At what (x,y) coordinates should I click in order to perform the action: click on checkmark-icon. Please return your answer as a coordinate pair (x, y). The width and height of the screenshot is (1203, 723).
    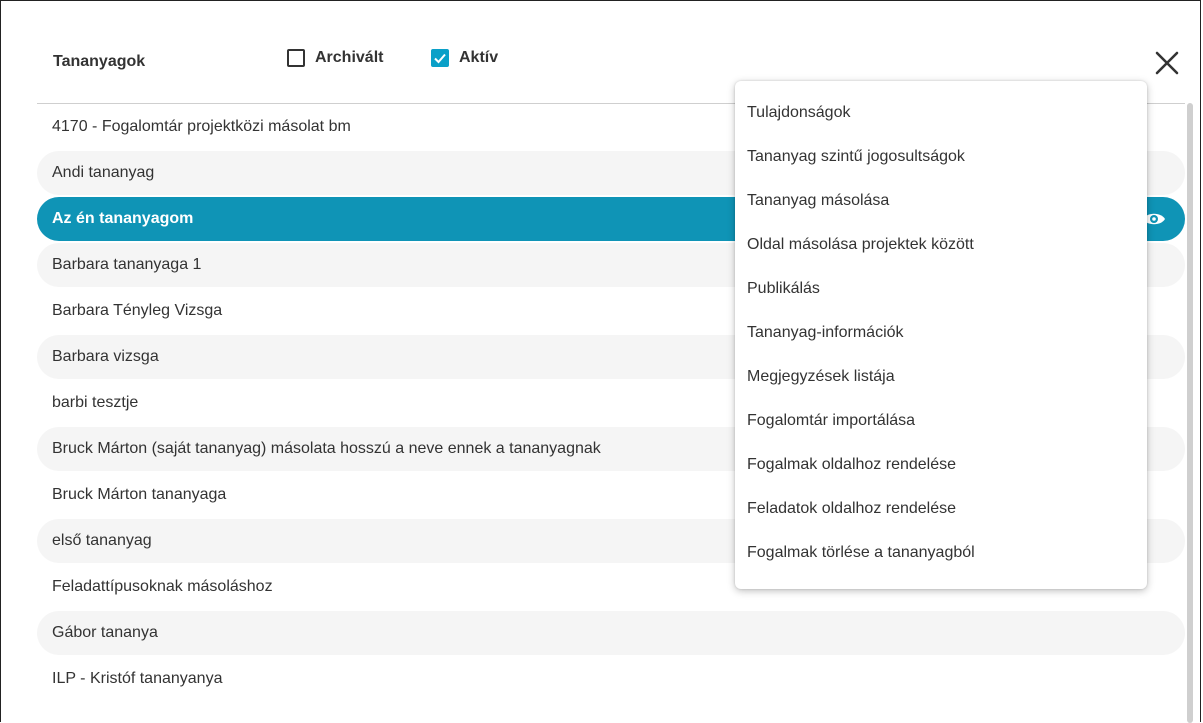
    Looking at the image, I should click on (440, 58).